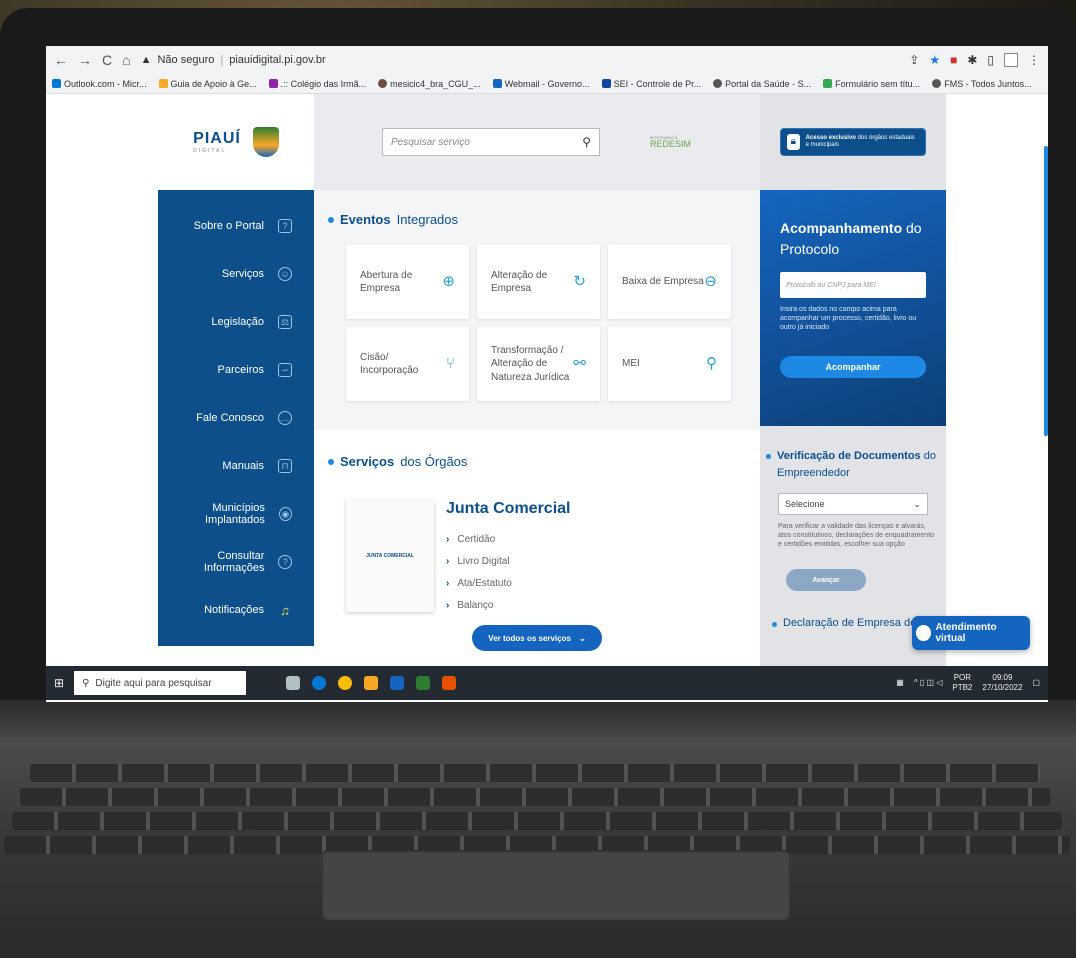  What do you see at coordinates (285, 562) in the screenshot?
I see `info-icon: ?` at bounding box center [285, 562].